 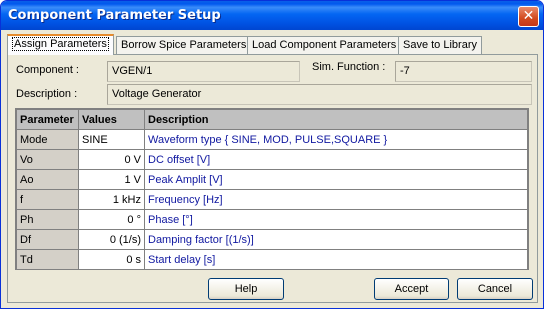 What do you see at coordinates (246, 289) in the screenshot?
I see `help-button: Help` at bounding box center [246, 289].